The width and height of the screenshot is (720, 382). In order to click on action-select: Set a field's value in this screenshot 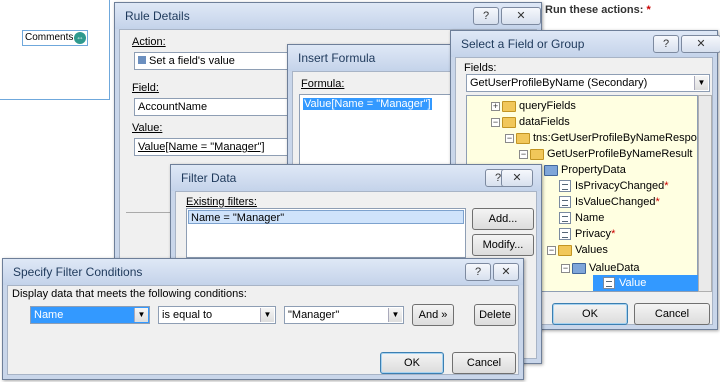, I will do `click(219, 61)`.